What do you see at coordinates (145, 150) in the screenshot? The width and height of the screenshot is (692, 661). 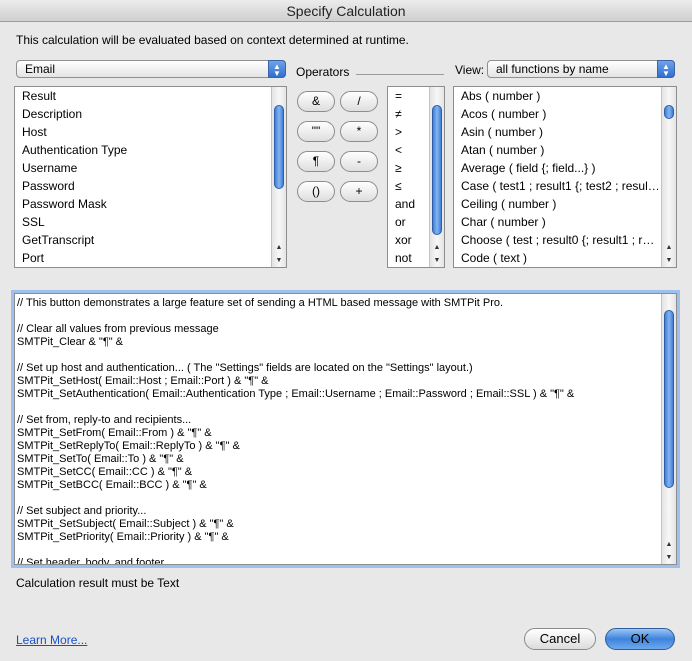 I see `field-list-item: Authentication Type` at bounding box center [145, 150].